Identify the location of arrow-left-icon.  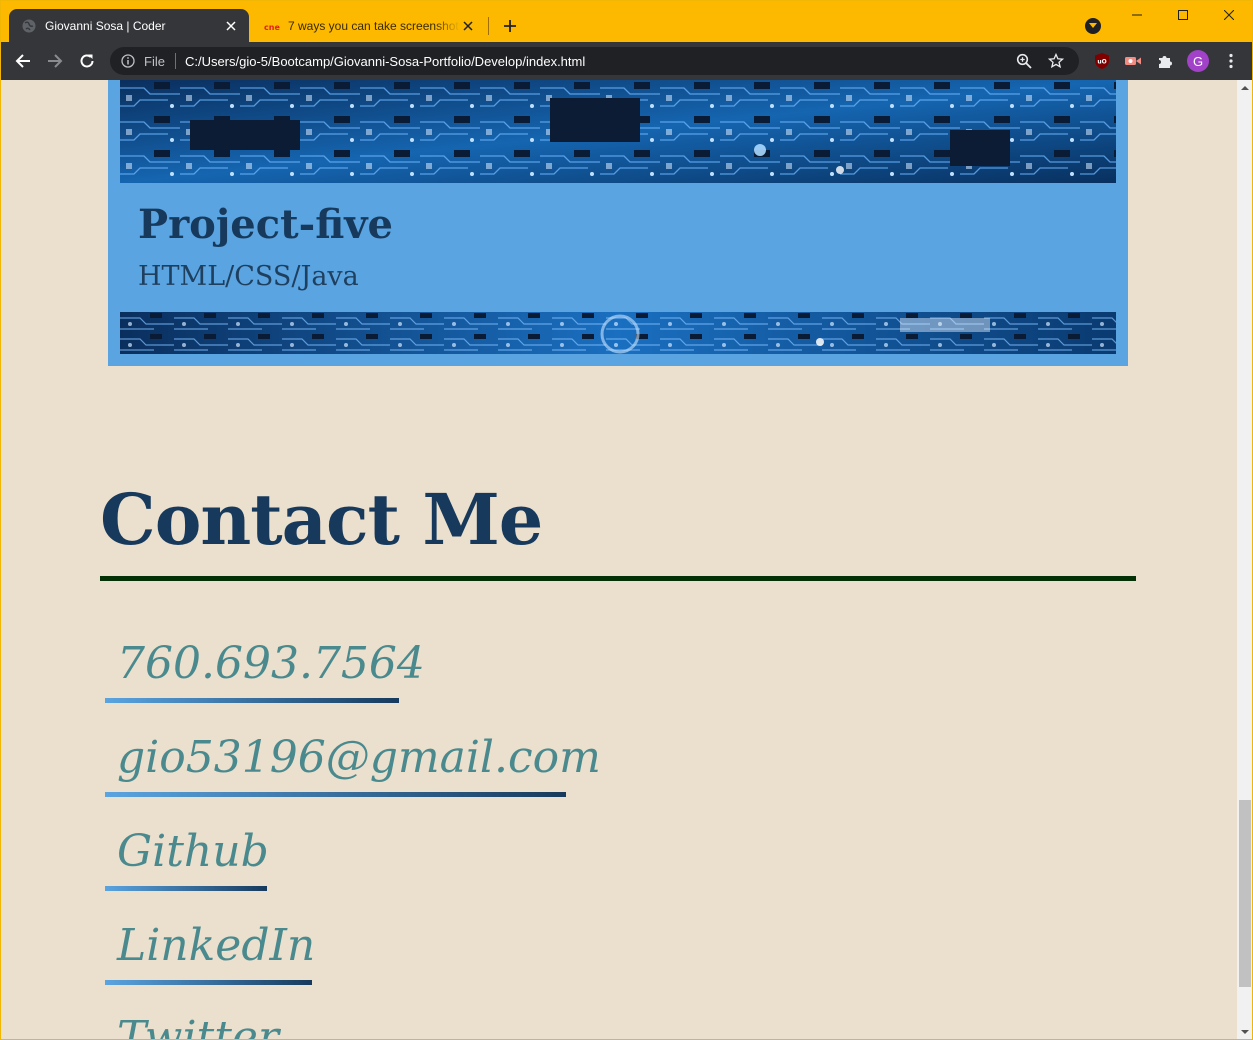
(22, 61).